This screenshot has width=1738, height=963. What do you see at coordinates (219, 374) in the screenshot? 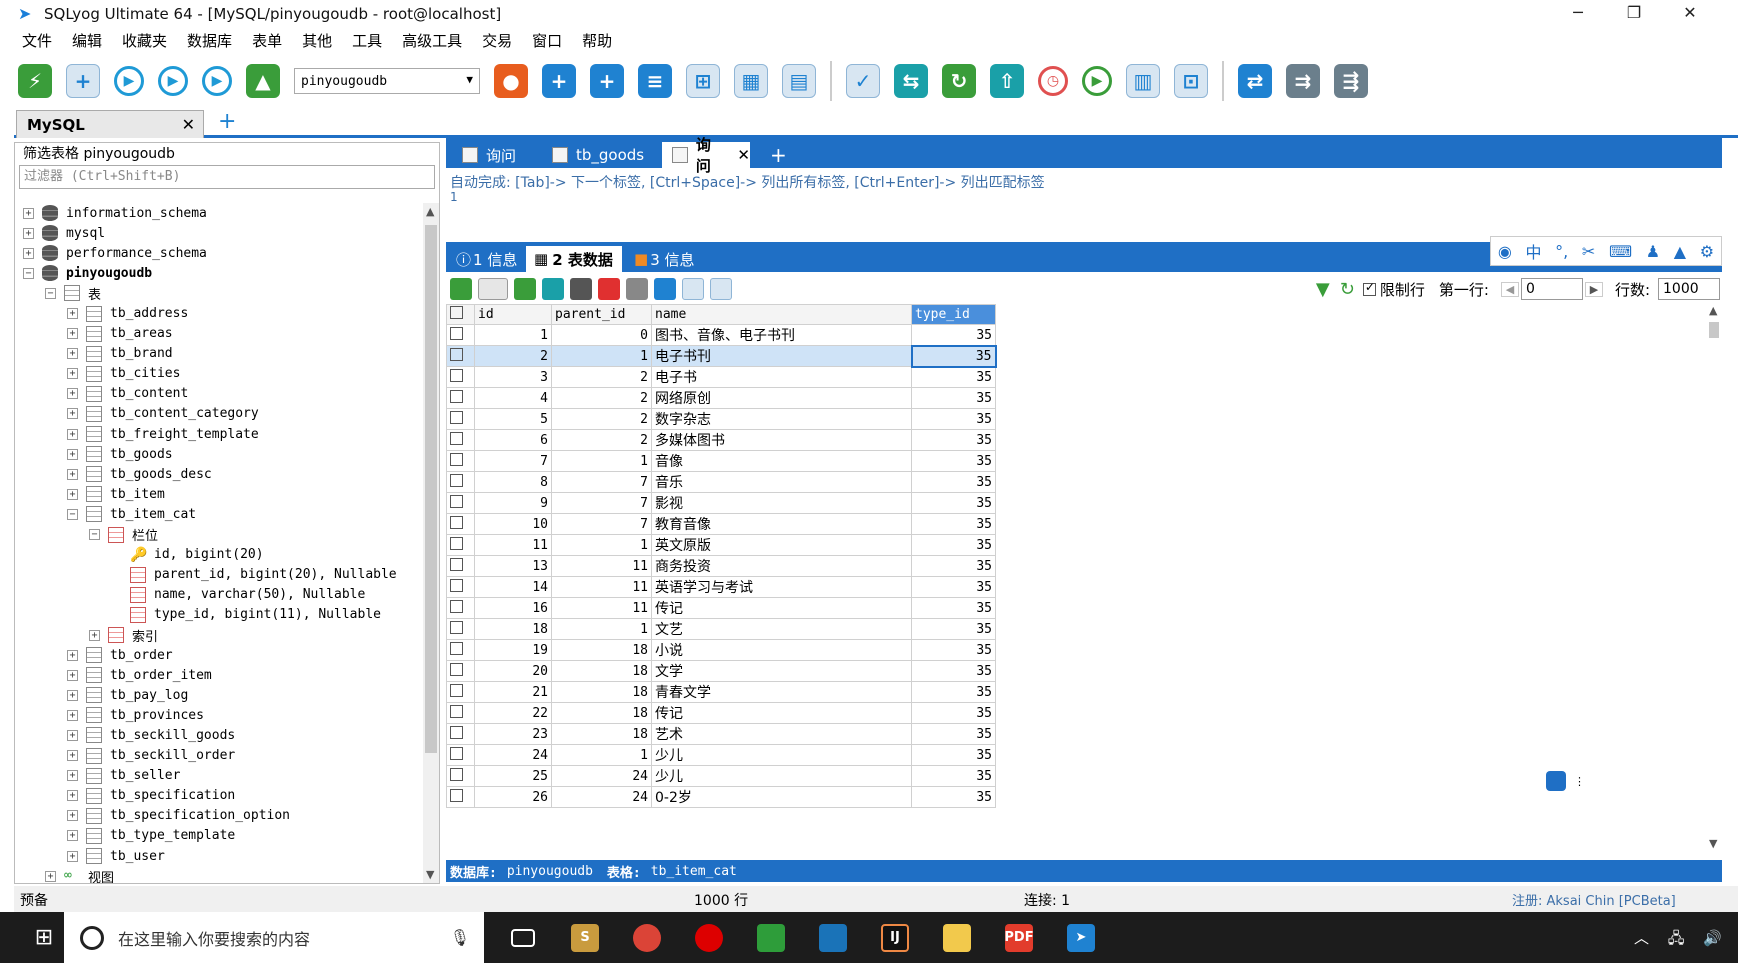
I see `tree-table-tb_cities: + tb_cities` at bounding box center [219, 374].